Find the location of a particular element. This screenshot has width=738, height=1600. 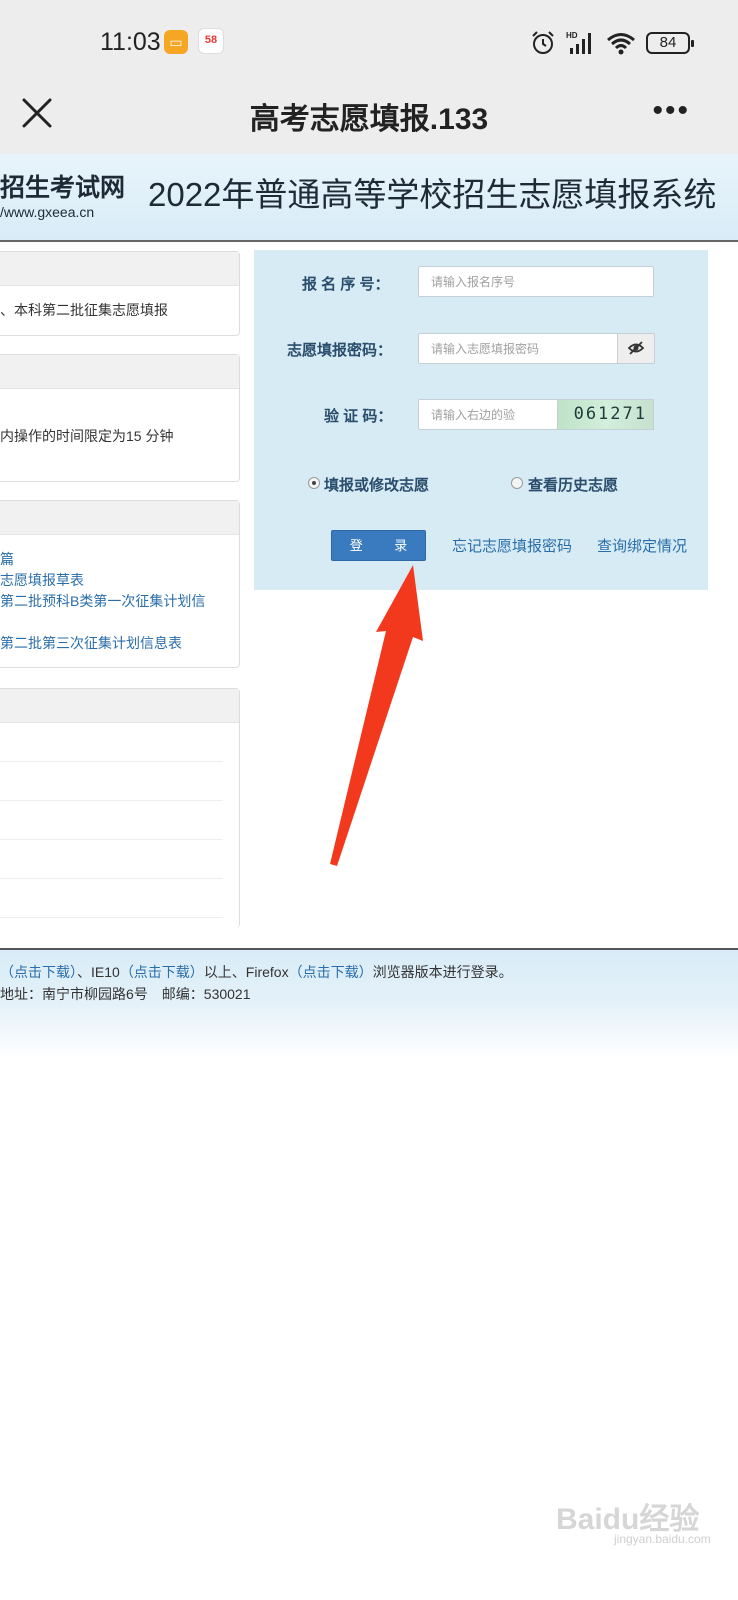

title-bar: 高考志愿填报.133 ••• is located at coordinates (369, 118).